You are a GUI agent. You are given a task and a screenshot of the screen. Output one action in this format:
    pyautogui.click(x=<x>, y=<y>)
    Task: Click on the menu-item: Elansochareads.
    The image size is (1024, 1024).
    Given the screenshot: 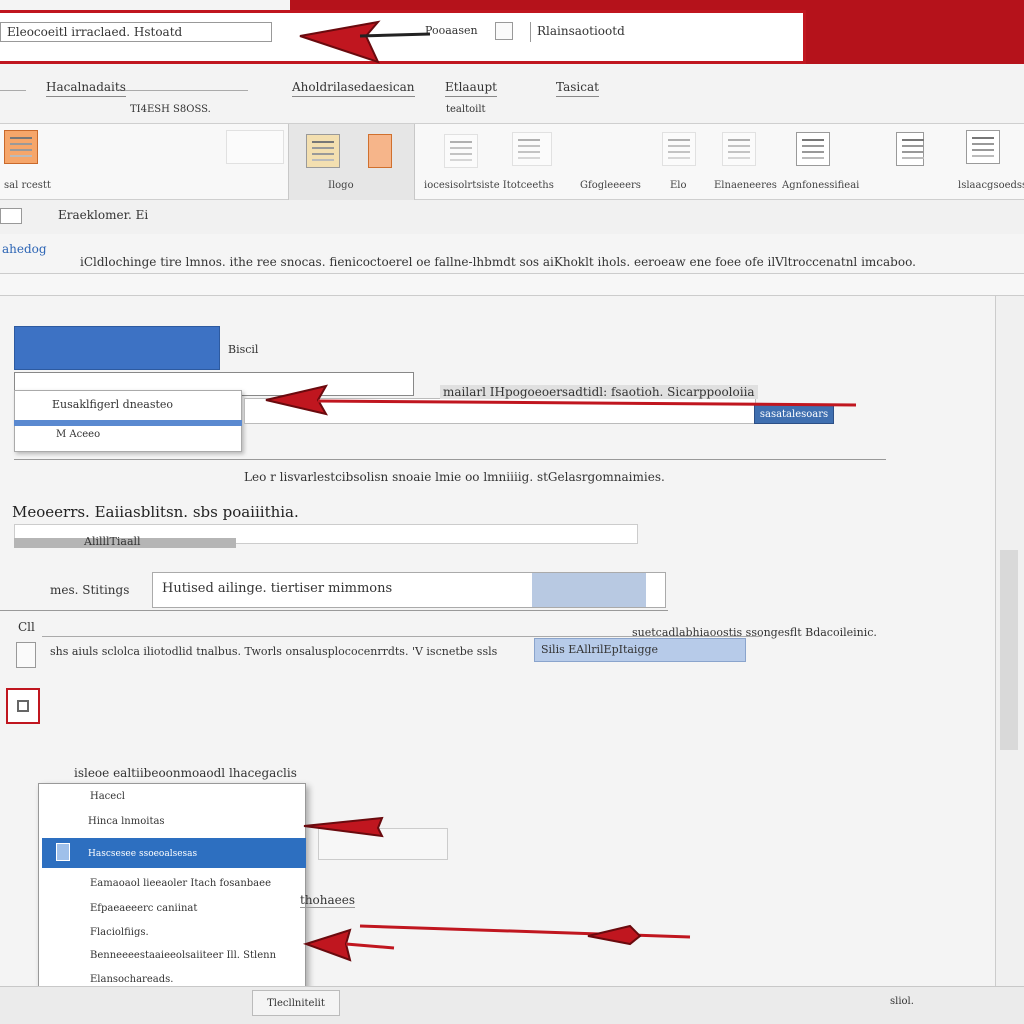 What is the action you would take?
    pyautogui.click(x=131, y=979)
    